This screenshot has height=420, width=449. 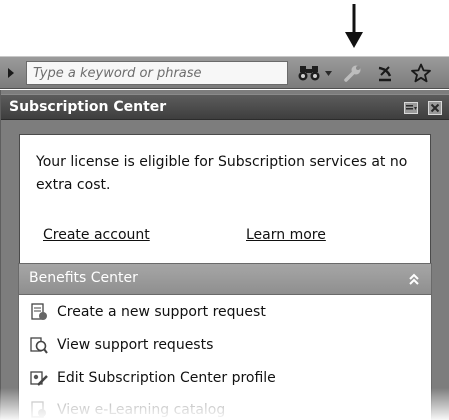 What do you see at coordinates (39, 312) in the screenshot?
I see `support-request-icon` at bounding box center [39, 312].